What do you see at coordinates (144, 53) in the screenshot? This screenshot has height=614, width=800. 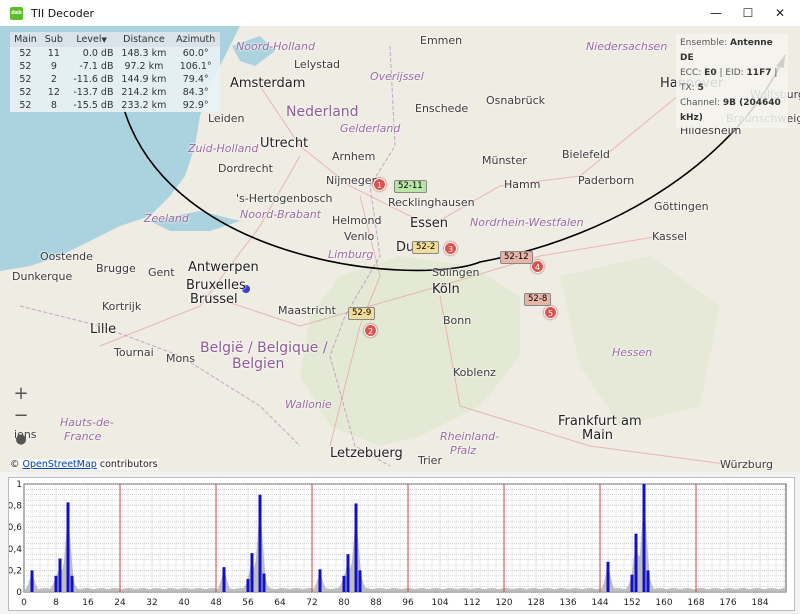 I see `table-cell: 148.3 km` at bounding box center [144, 53].